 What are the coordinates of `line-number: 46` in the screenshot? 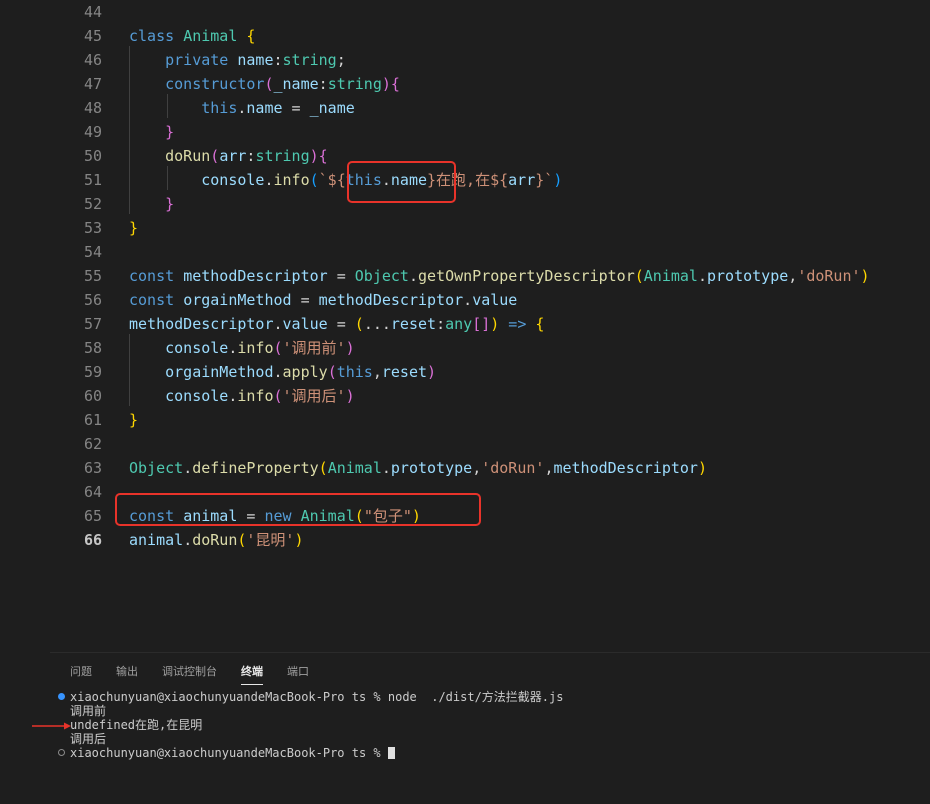 It's located at (92, 60).